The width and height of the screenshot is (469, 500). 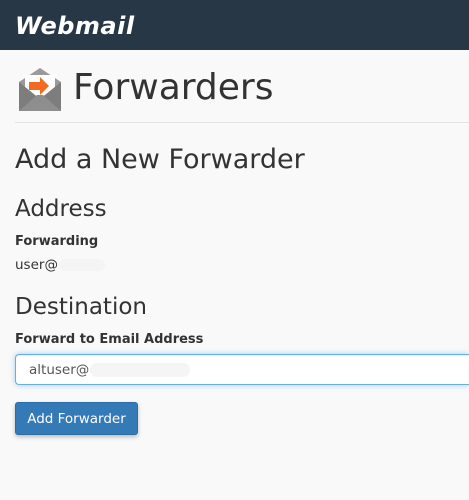 I want to click on page-title: Forwarders, so click(x=173, y=87).